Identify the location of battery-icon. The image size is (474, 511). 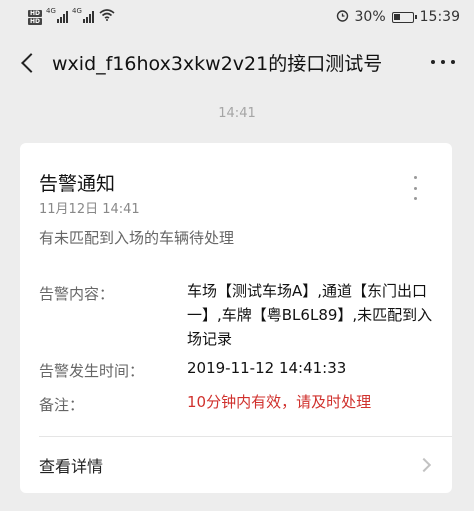
(404, 17).